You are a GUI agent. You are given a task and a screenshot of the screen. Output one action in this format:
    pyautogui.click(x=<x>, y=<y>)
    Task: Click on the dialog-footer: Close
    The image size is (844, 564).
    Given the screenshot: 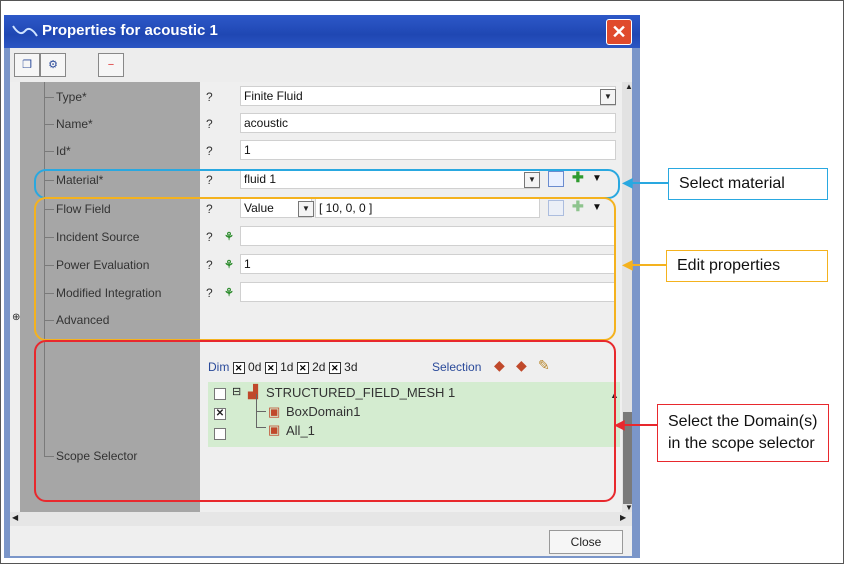 What is the action you would take?
    pyautogui.click(x=321, y=541)
    